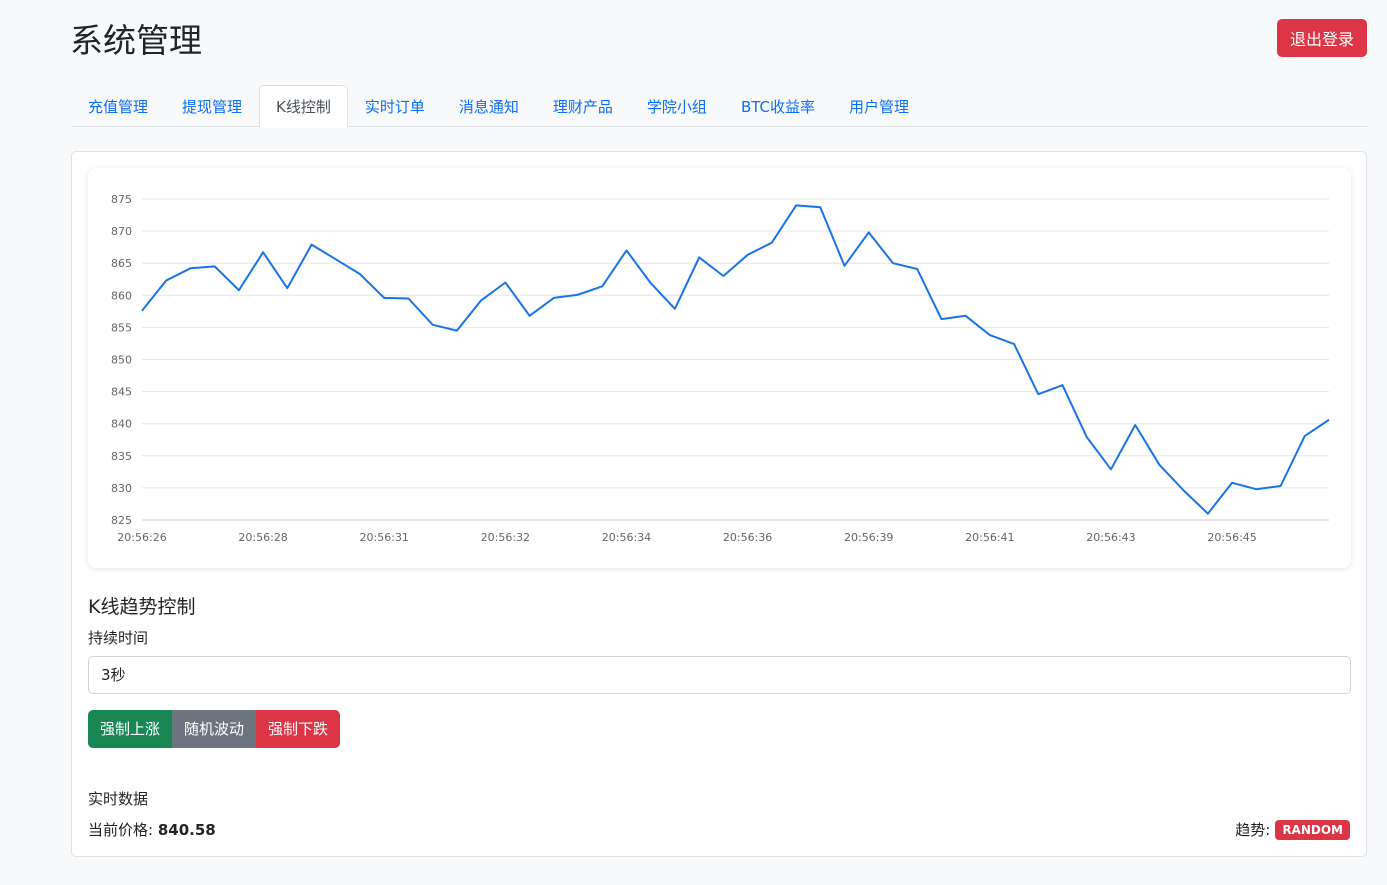 This screenshot has height=885, width=1387. What do you see at coordinates (130, 729) in the screenshot?
I see `force-up-button: 强制上涨` at bounding box center [130, 729].